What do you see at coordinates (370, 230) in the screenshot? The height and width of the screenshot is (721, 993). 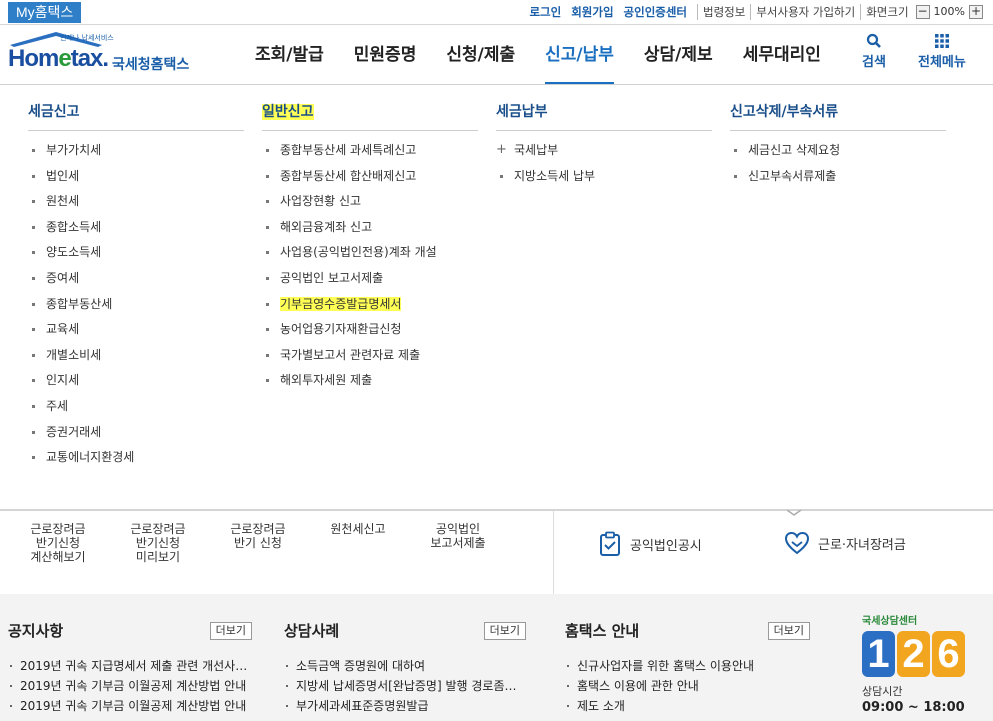 I see `submenu-item: 해외금융계좌 신고` at bounding box center [370, 230].